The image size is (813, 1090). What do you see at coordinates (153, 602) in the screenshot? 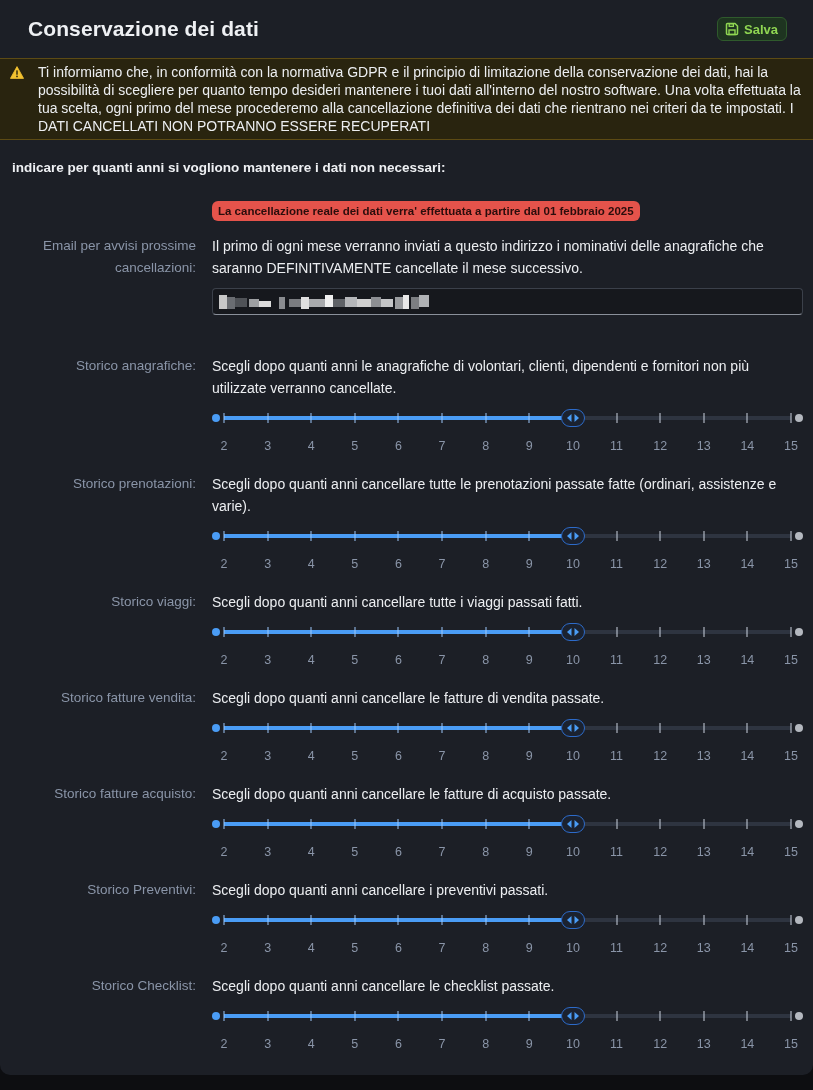
I see `field-label: Storico viaggi:` at bounding box center [153, 602].